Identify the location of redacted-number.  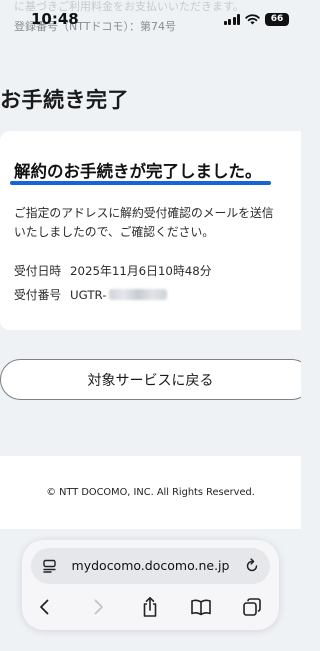
(137, 294).